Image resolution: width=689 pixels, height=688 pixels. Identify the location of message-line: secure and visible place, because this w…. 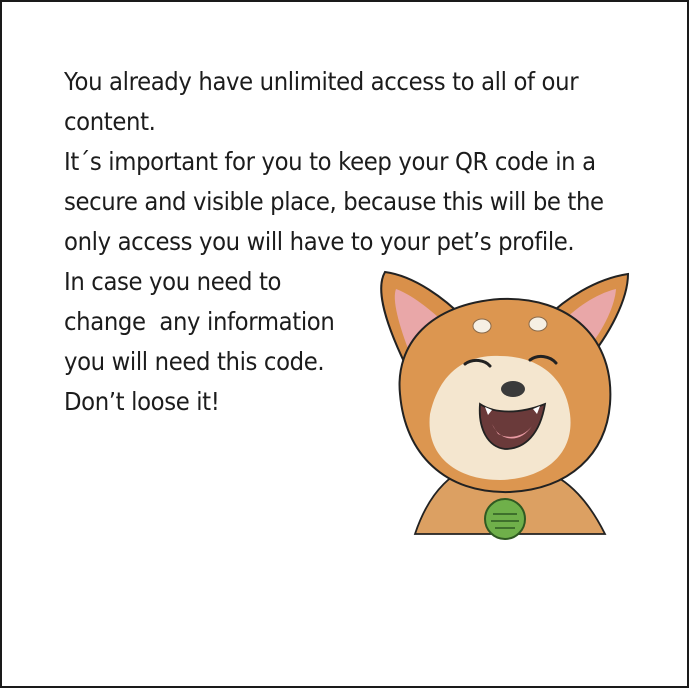
(334, 201).